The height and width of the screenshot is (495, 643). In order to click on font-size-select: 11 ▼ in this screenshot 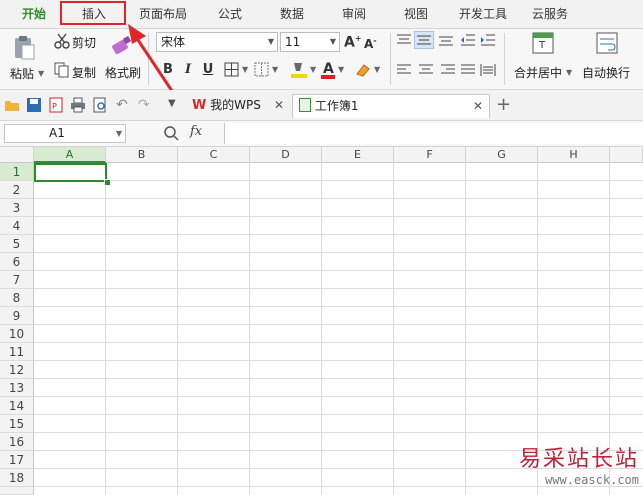, I will do `click(310, 42)`.